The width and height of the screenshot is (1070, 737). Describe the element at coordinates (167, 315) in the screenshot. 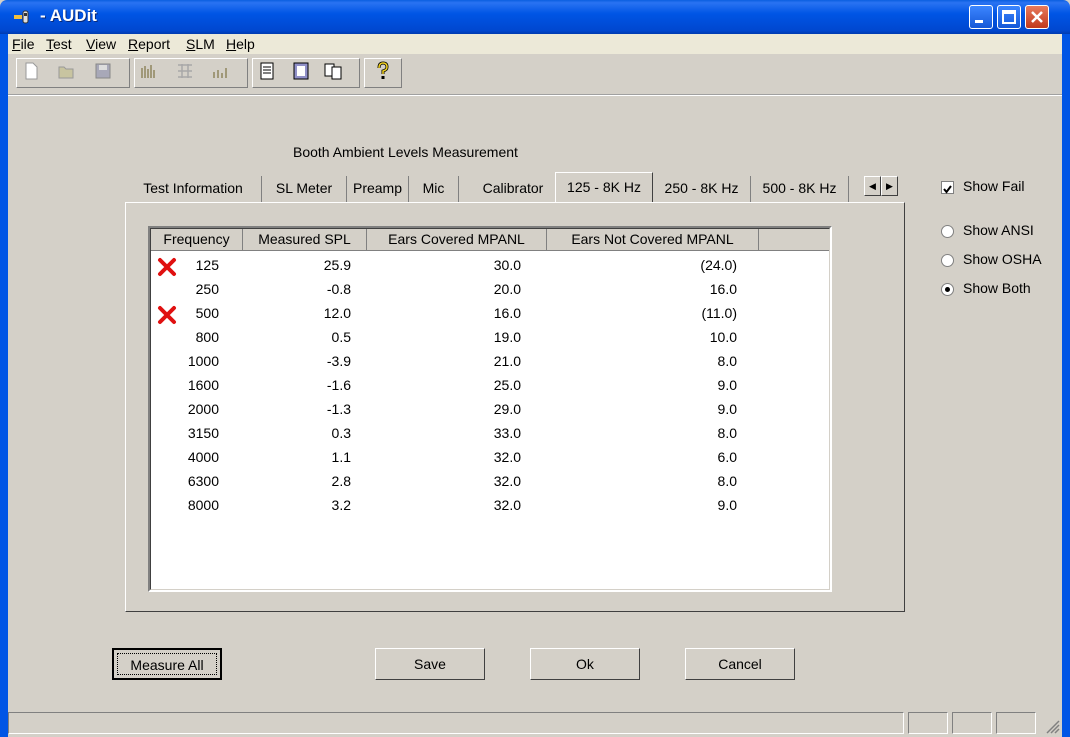

I see `fail-x-icon` at that location.